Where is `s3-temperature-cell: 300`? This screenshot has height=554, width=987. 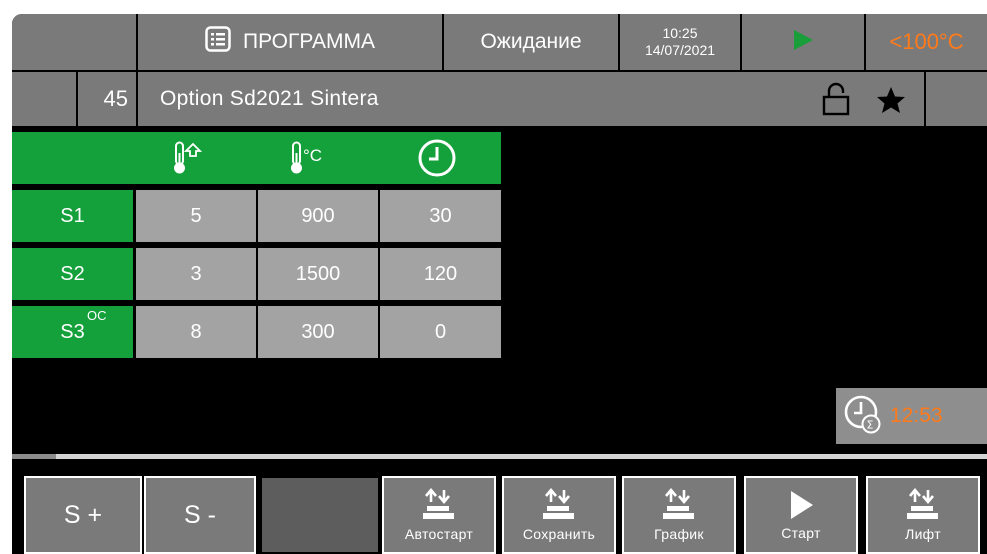 s3-temperature-cell: 300 is located at coordinates (318, 332).